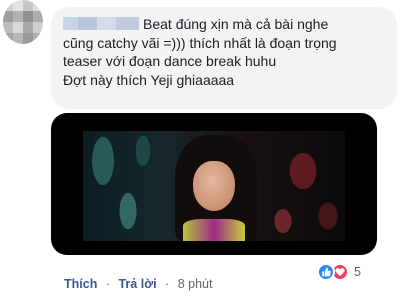 The height and width of the screenshot is (299, 409). What do you see at coordinates (23, 22) in the screenshot?
I see `avatar` at bounding box center [23, 22].